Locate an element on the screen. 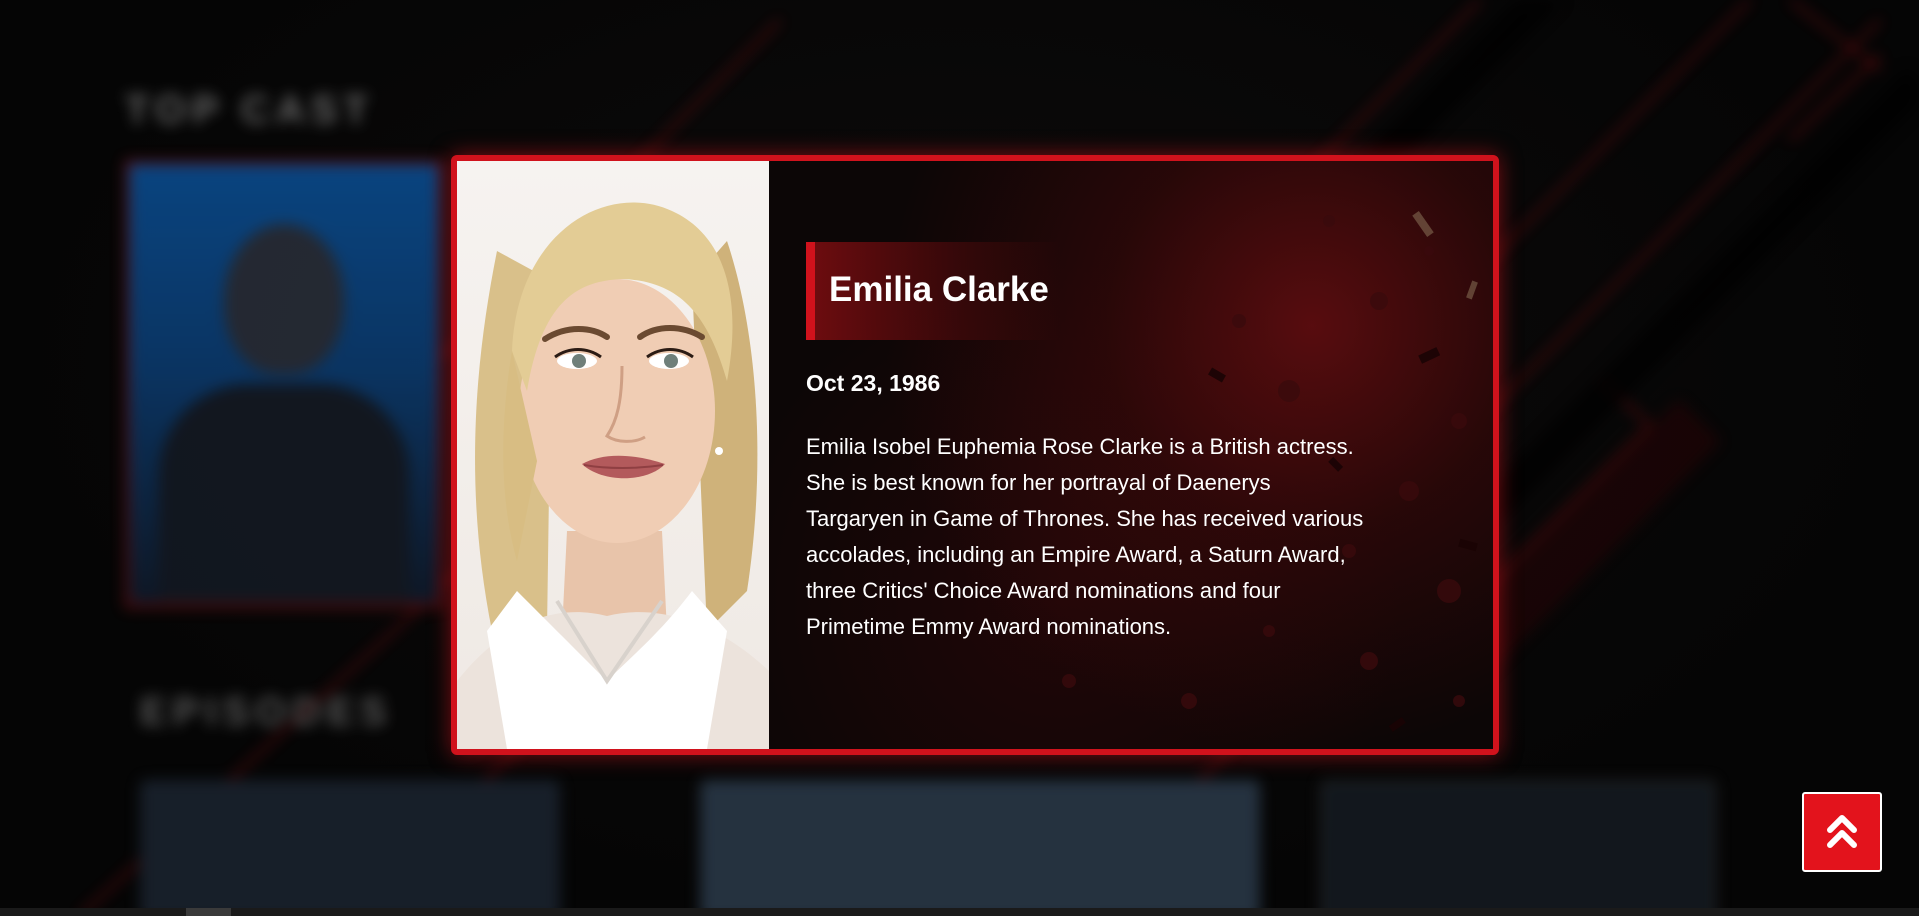 Image resolution: width=1919 pixels, height=916 pixels. scrollbar-thumb is located at coordinates (208, 912).